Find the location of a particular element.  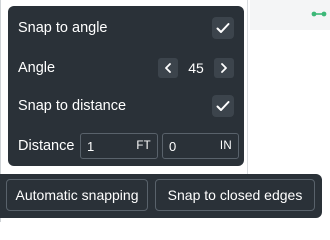

snap-to-distance-row: Snap to distance is located at coordinates (126, 106).